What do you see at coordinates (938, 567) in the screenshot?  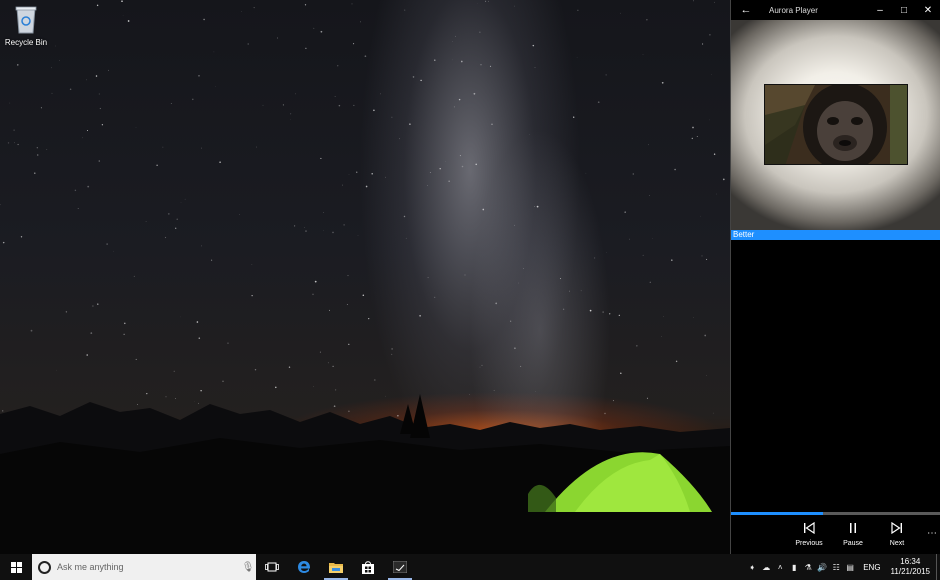 I see `show-desktop-button` at bounding box center [938, 567].